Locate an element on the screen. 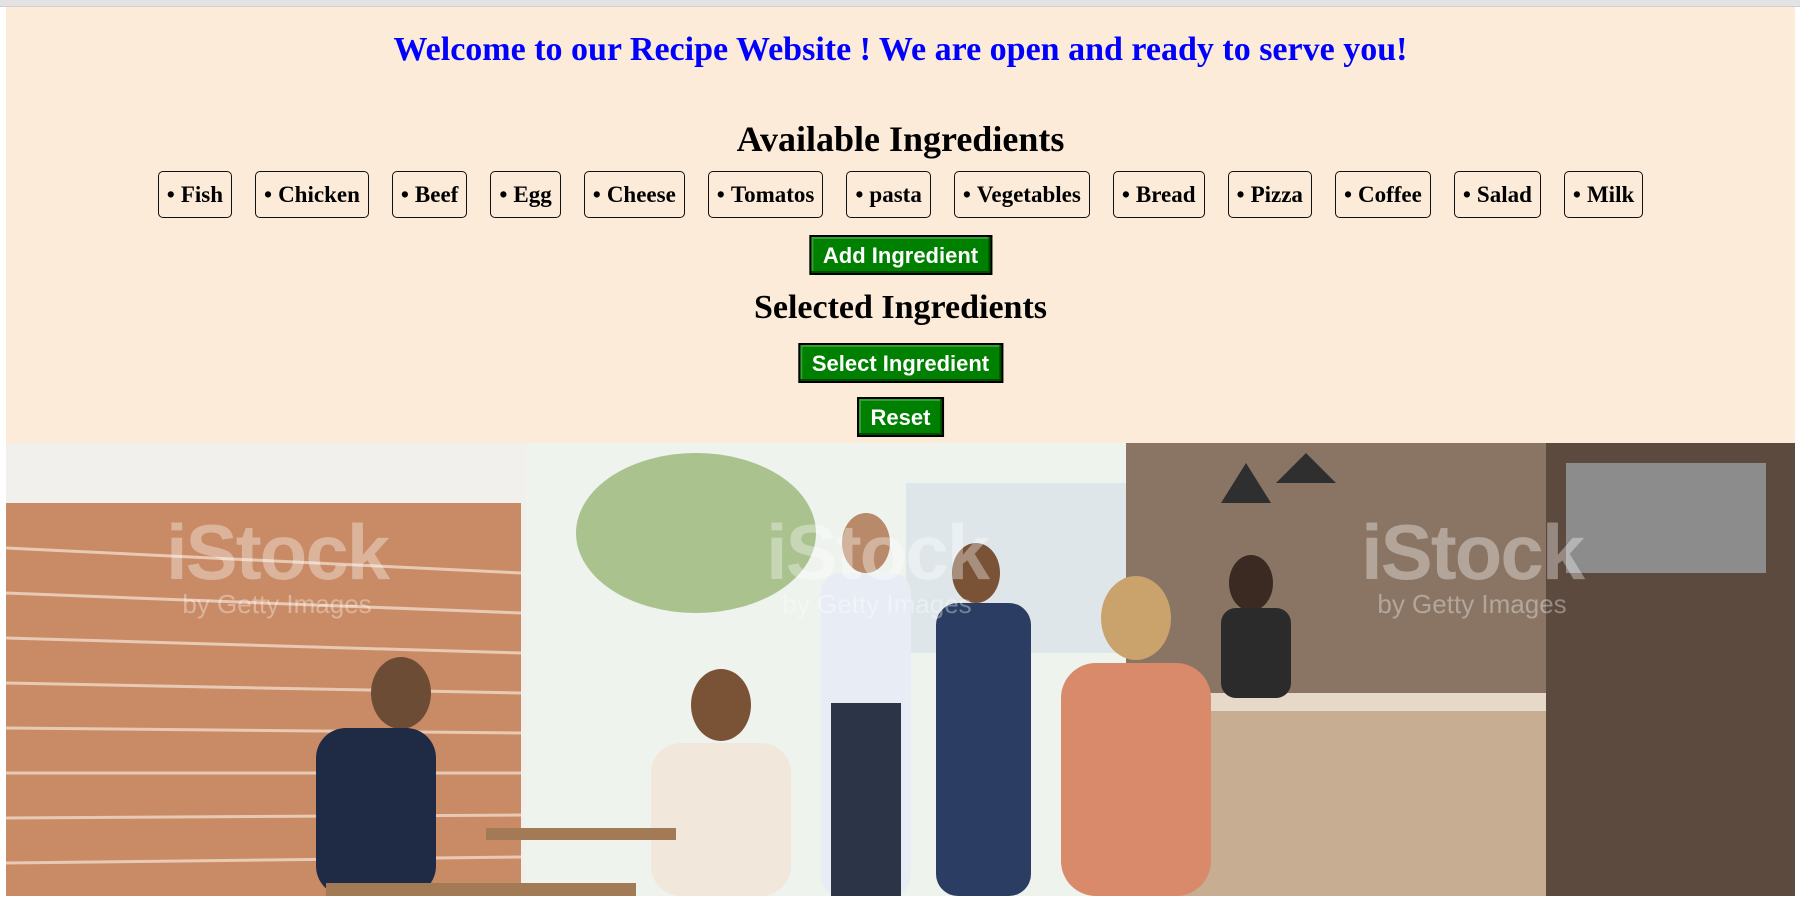 The height and width of the screenshot is (903, 1800). ingredient-chip-pasta: • pasta is located at coordinates (888, 194).